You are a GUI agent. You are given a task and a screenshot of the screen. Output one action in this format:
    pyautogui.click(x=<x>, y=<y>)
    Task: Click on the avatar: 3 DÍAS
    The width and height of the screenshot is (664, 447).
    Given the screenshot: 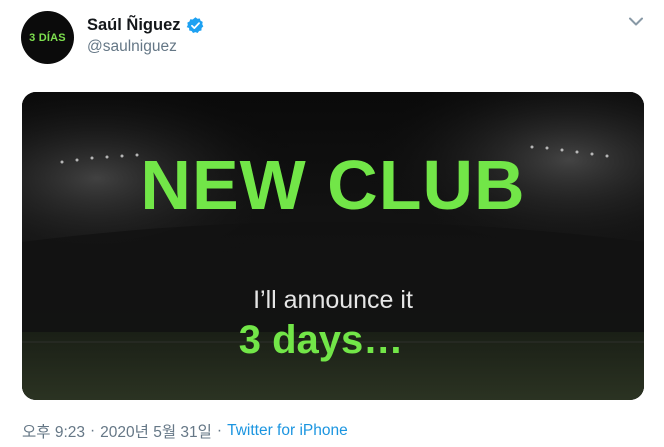 What is the action you would take?
    pyautogui.click(x=47, y=37)
    